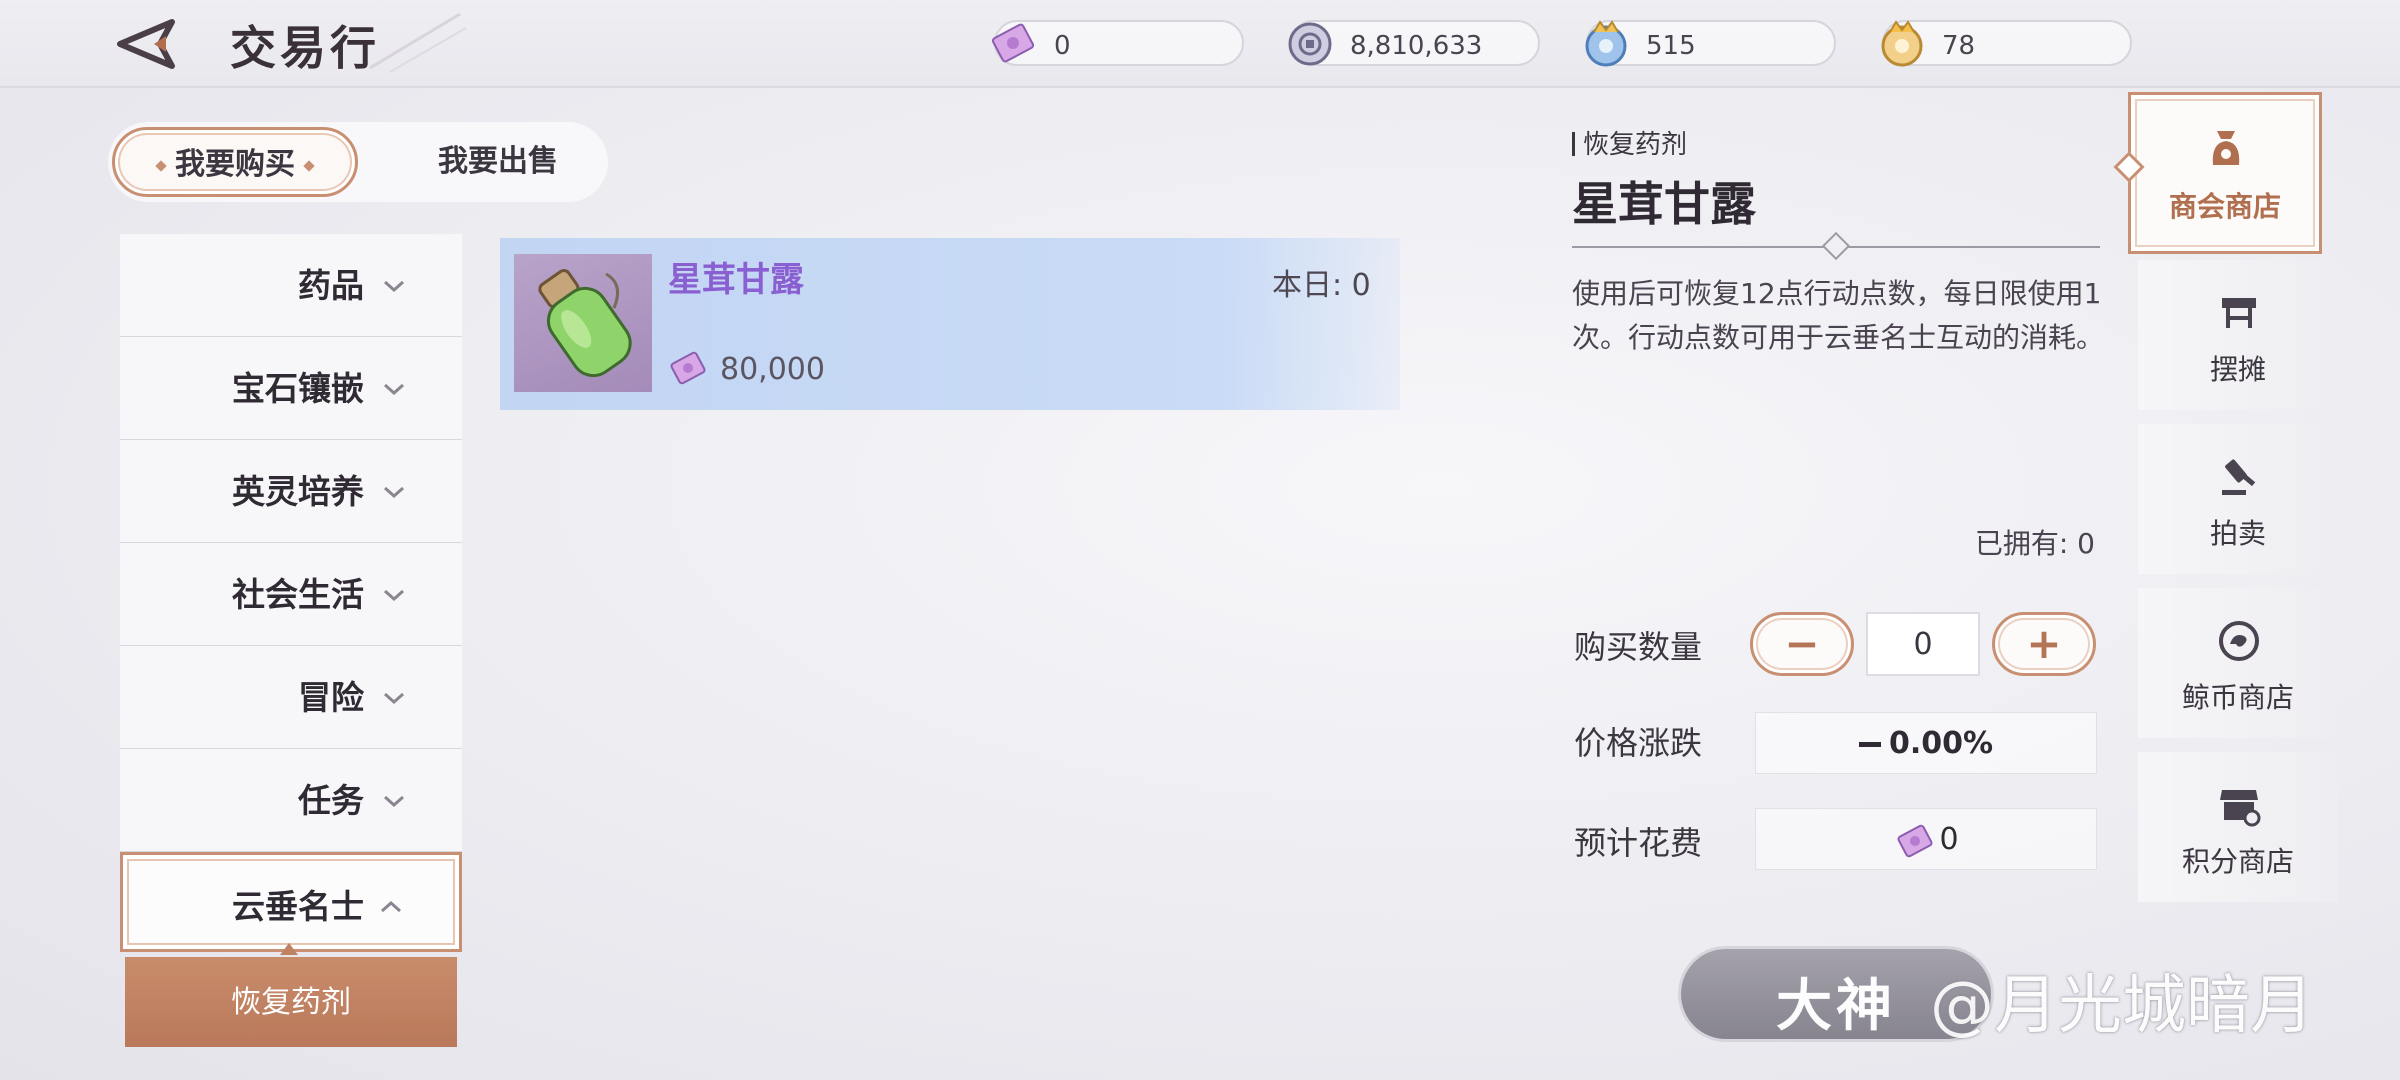 The width and height of the screenshot is (2400, 1080). Describe the element at coordinates (418, 42) in the screenshot. I see `title-ornament-icon` at that location.